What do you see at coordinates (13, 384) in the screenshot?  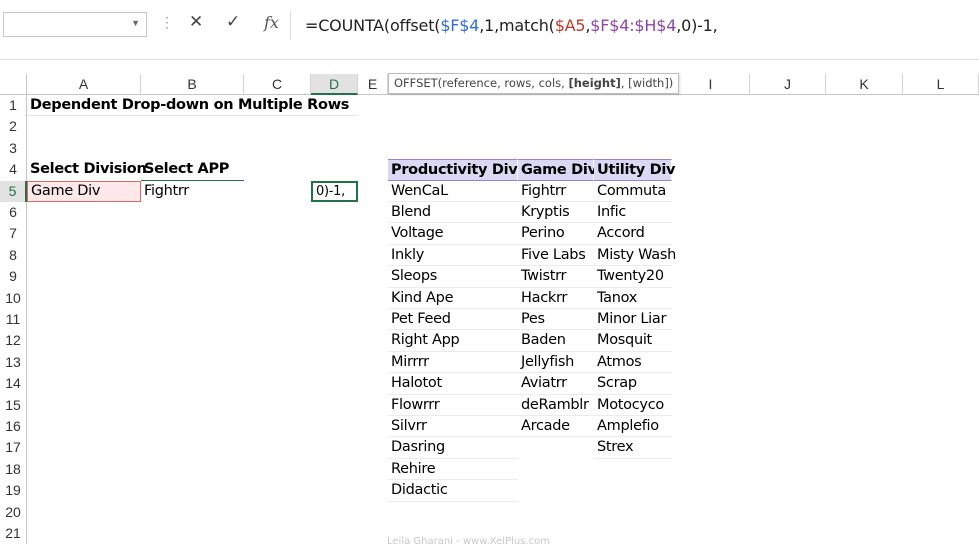 I see `row-header-14: 14` at bounding box center [13, 384].